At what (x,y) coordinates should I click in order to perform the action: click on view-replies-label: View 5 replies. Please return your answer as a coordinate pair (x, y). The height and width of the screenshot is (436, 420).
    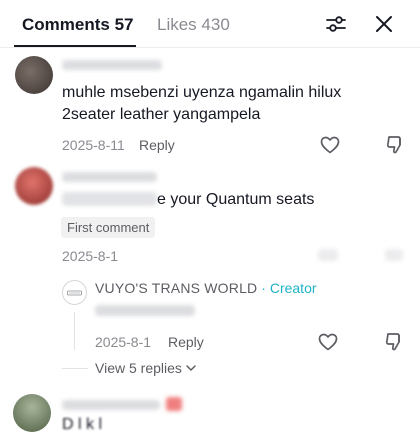
    Looking at the image, I should click on (138, 368).